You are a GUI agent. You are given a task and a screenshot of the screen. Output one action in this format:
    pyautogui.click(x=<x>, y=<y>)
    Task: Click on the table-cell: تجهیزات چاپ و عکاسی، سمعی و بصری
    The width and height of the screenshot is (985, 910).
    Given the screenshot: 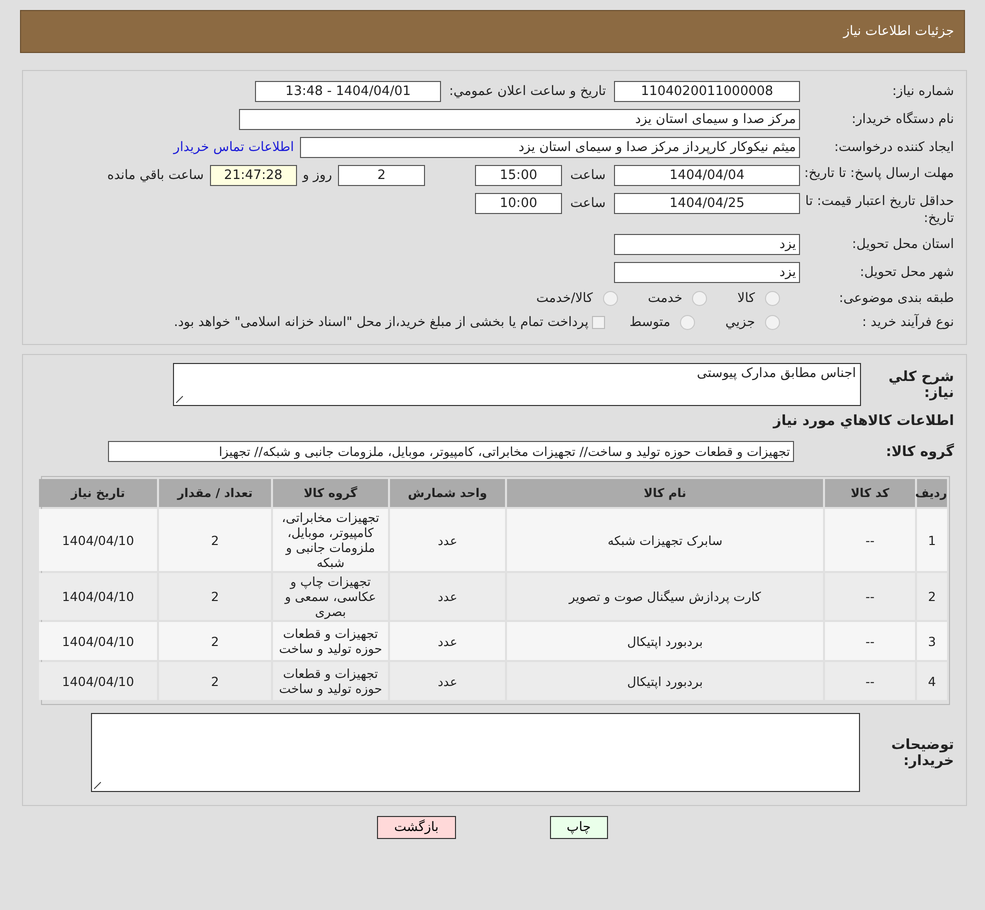 What is the action you would take?
    pyautogui.click(x=330, y=596)
    